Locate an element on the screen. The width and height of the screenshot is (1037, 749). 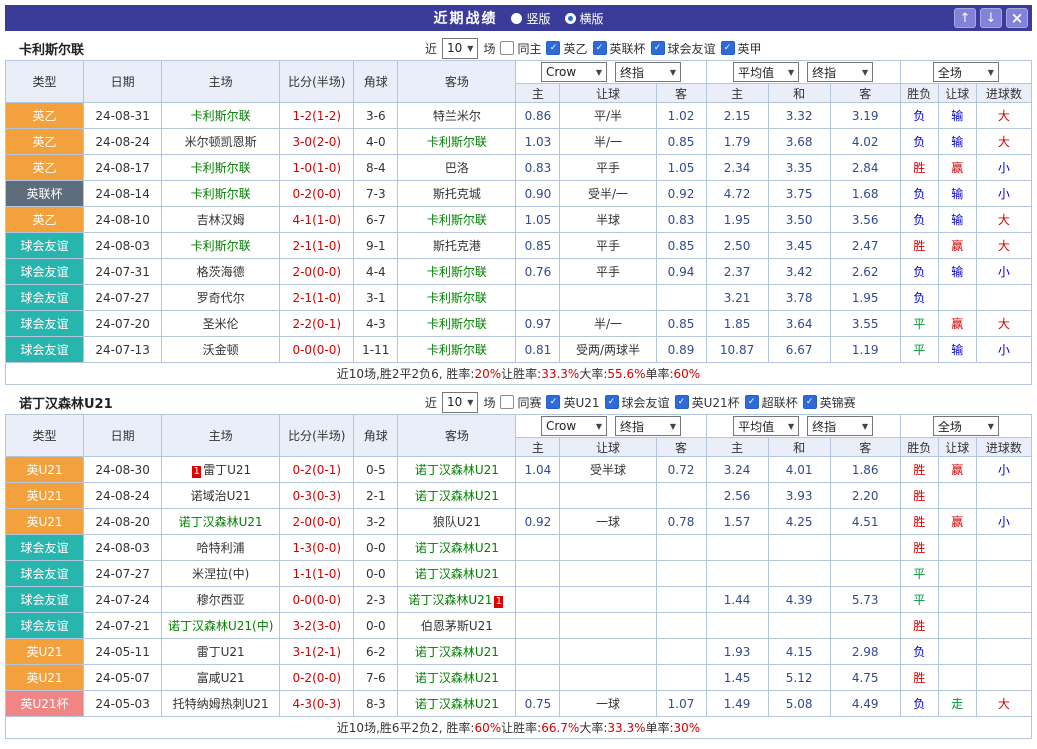
odds-handicap: 受两/两球半 is located at coordinates (608, 349).